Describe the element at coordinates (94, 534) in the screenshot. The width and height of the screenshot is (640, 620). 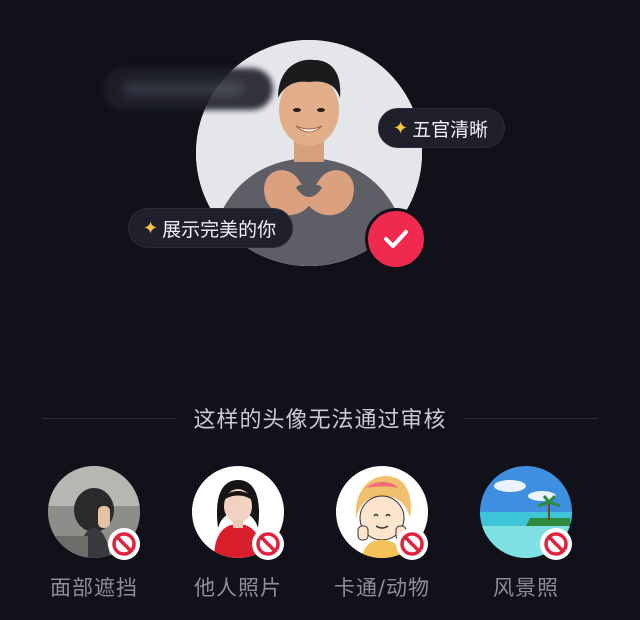
I see `example-face-covered: 面部遮挡` at that location.